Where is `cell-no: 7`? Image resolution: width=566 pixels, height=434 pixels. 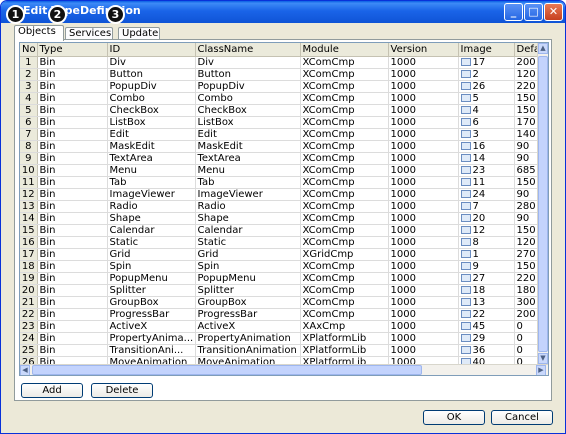 cell-no: 7 is located at coordinates (29, 134).